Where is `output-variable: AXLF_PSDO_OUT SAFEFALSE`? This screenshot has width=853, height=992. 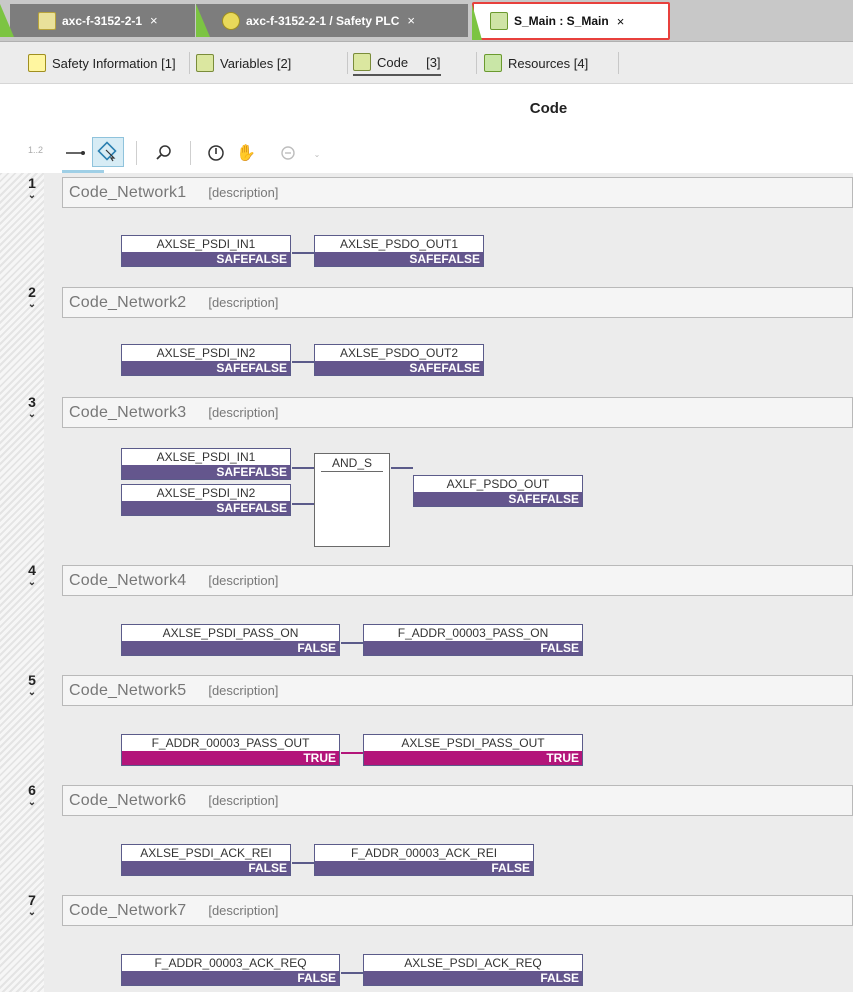
output-variable: AXLF_PSDO_OUT SAFEFALSE is located at coordinates (498, 491).